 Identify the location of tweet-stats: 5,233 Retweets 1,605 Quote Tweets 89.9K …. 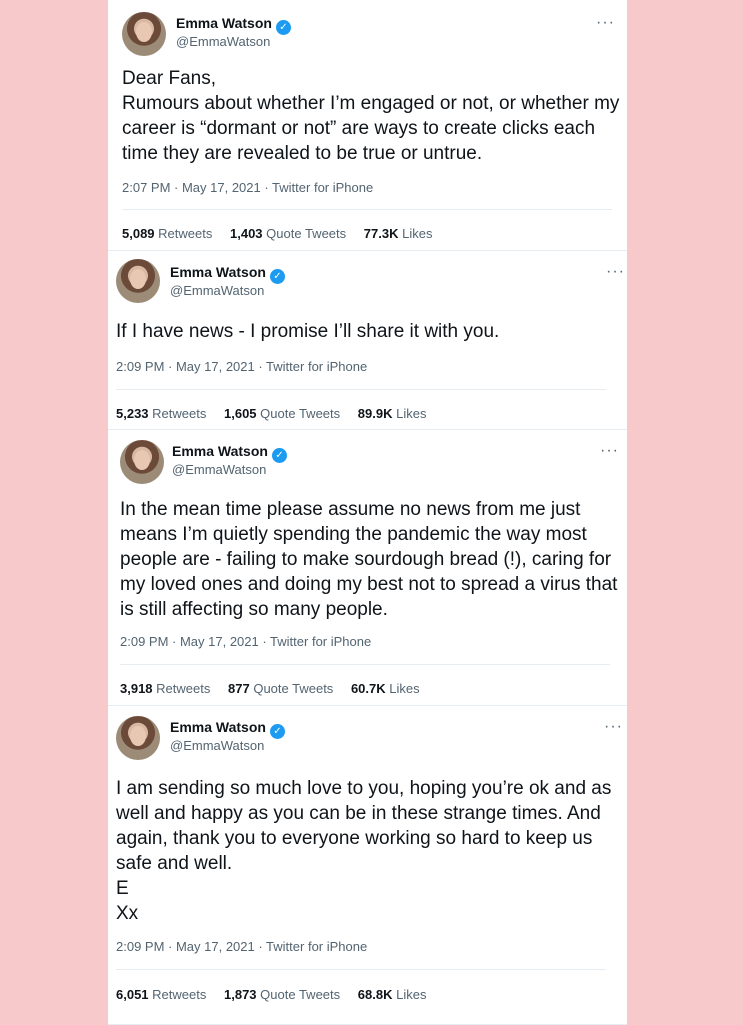
(278, 413).